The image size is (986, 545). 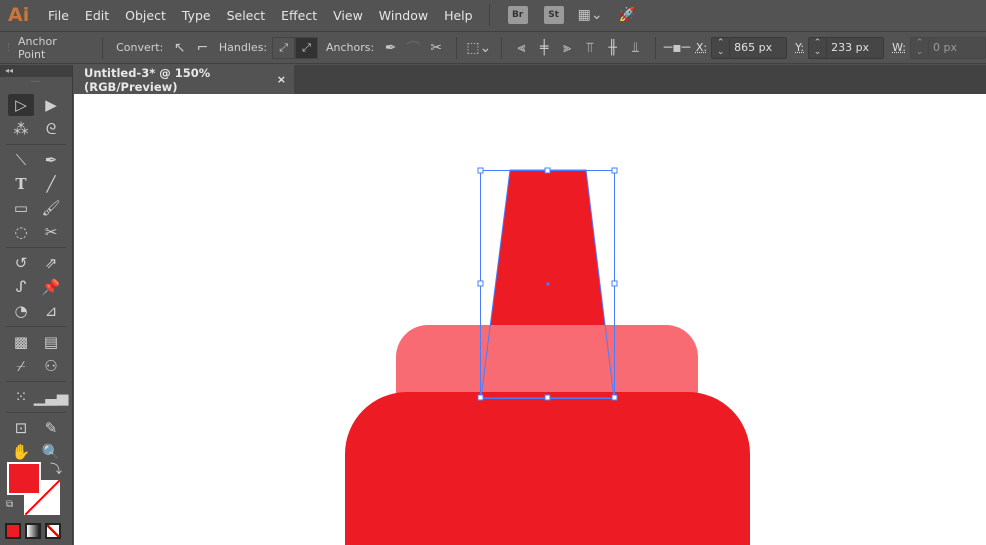 I want to click on none-mode-icon, so click(x=53, y=531).